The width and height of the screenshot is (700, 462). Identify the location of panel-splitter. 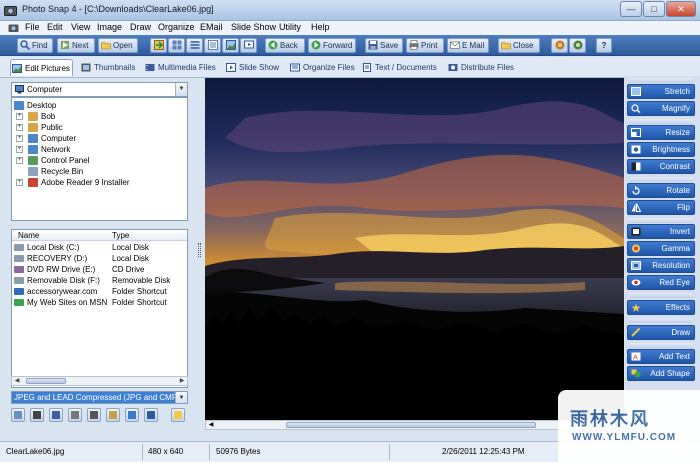
(200, 259).